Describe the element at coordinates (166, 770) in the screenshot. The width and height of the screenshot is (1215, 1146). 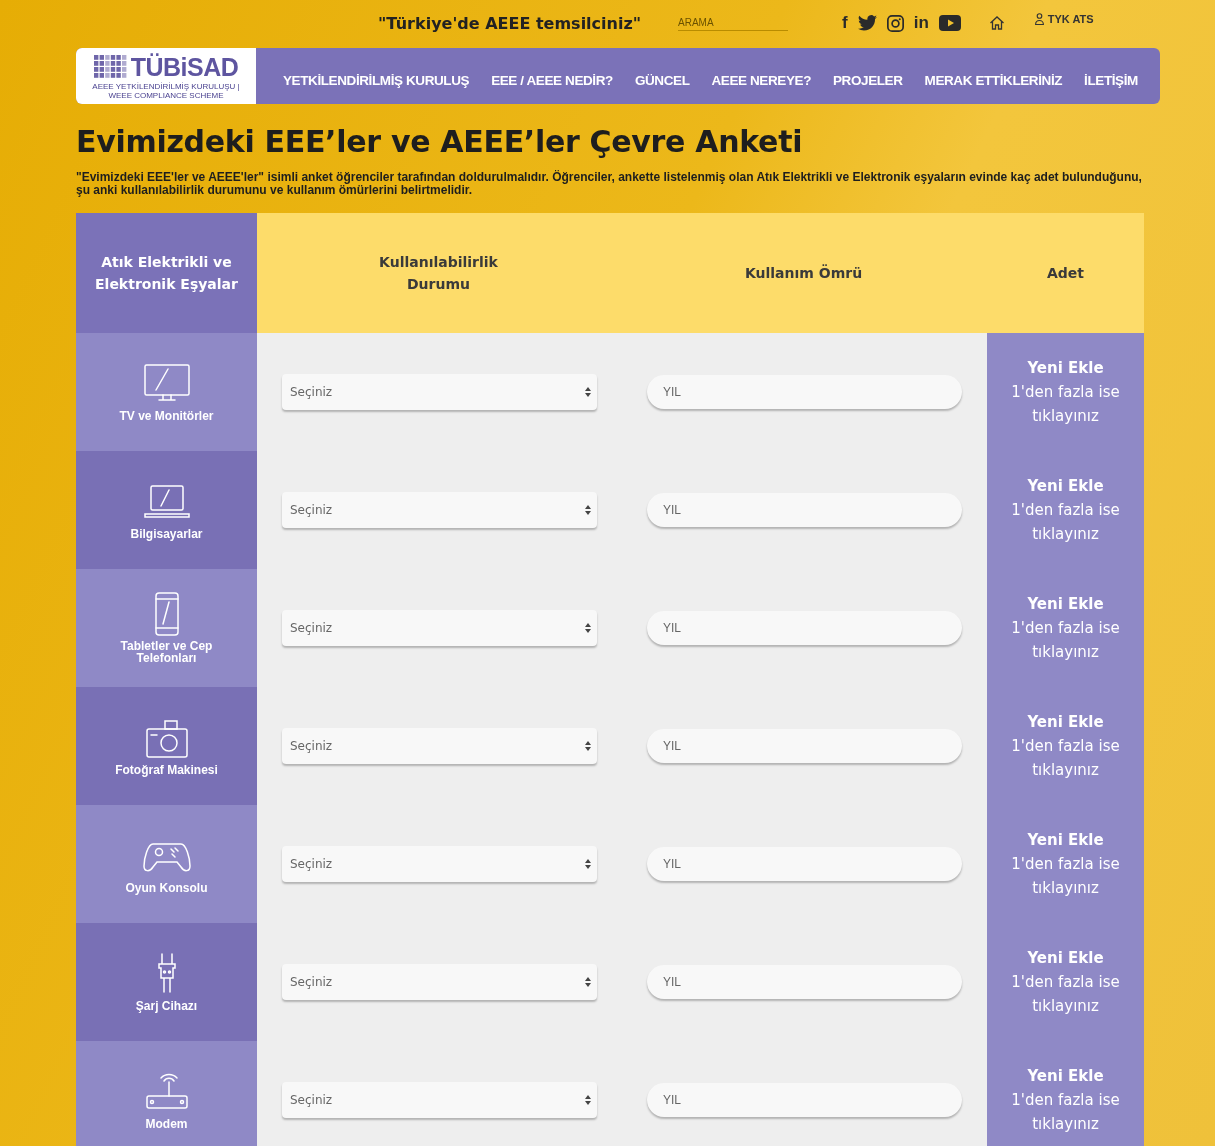
I see `item-name: Fotoğraf Makinesi` at that location.